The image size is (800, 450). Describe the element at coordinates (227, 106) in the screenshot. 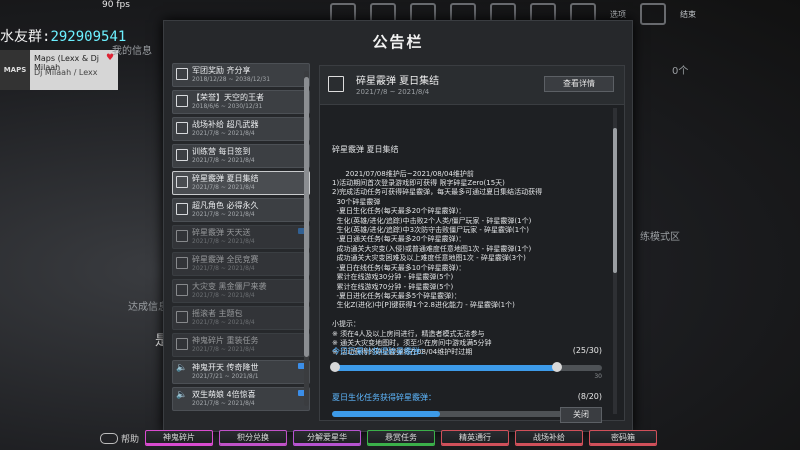

I see `announcement-date: 2018/6/6 ~ 2030/12/31` at that location.